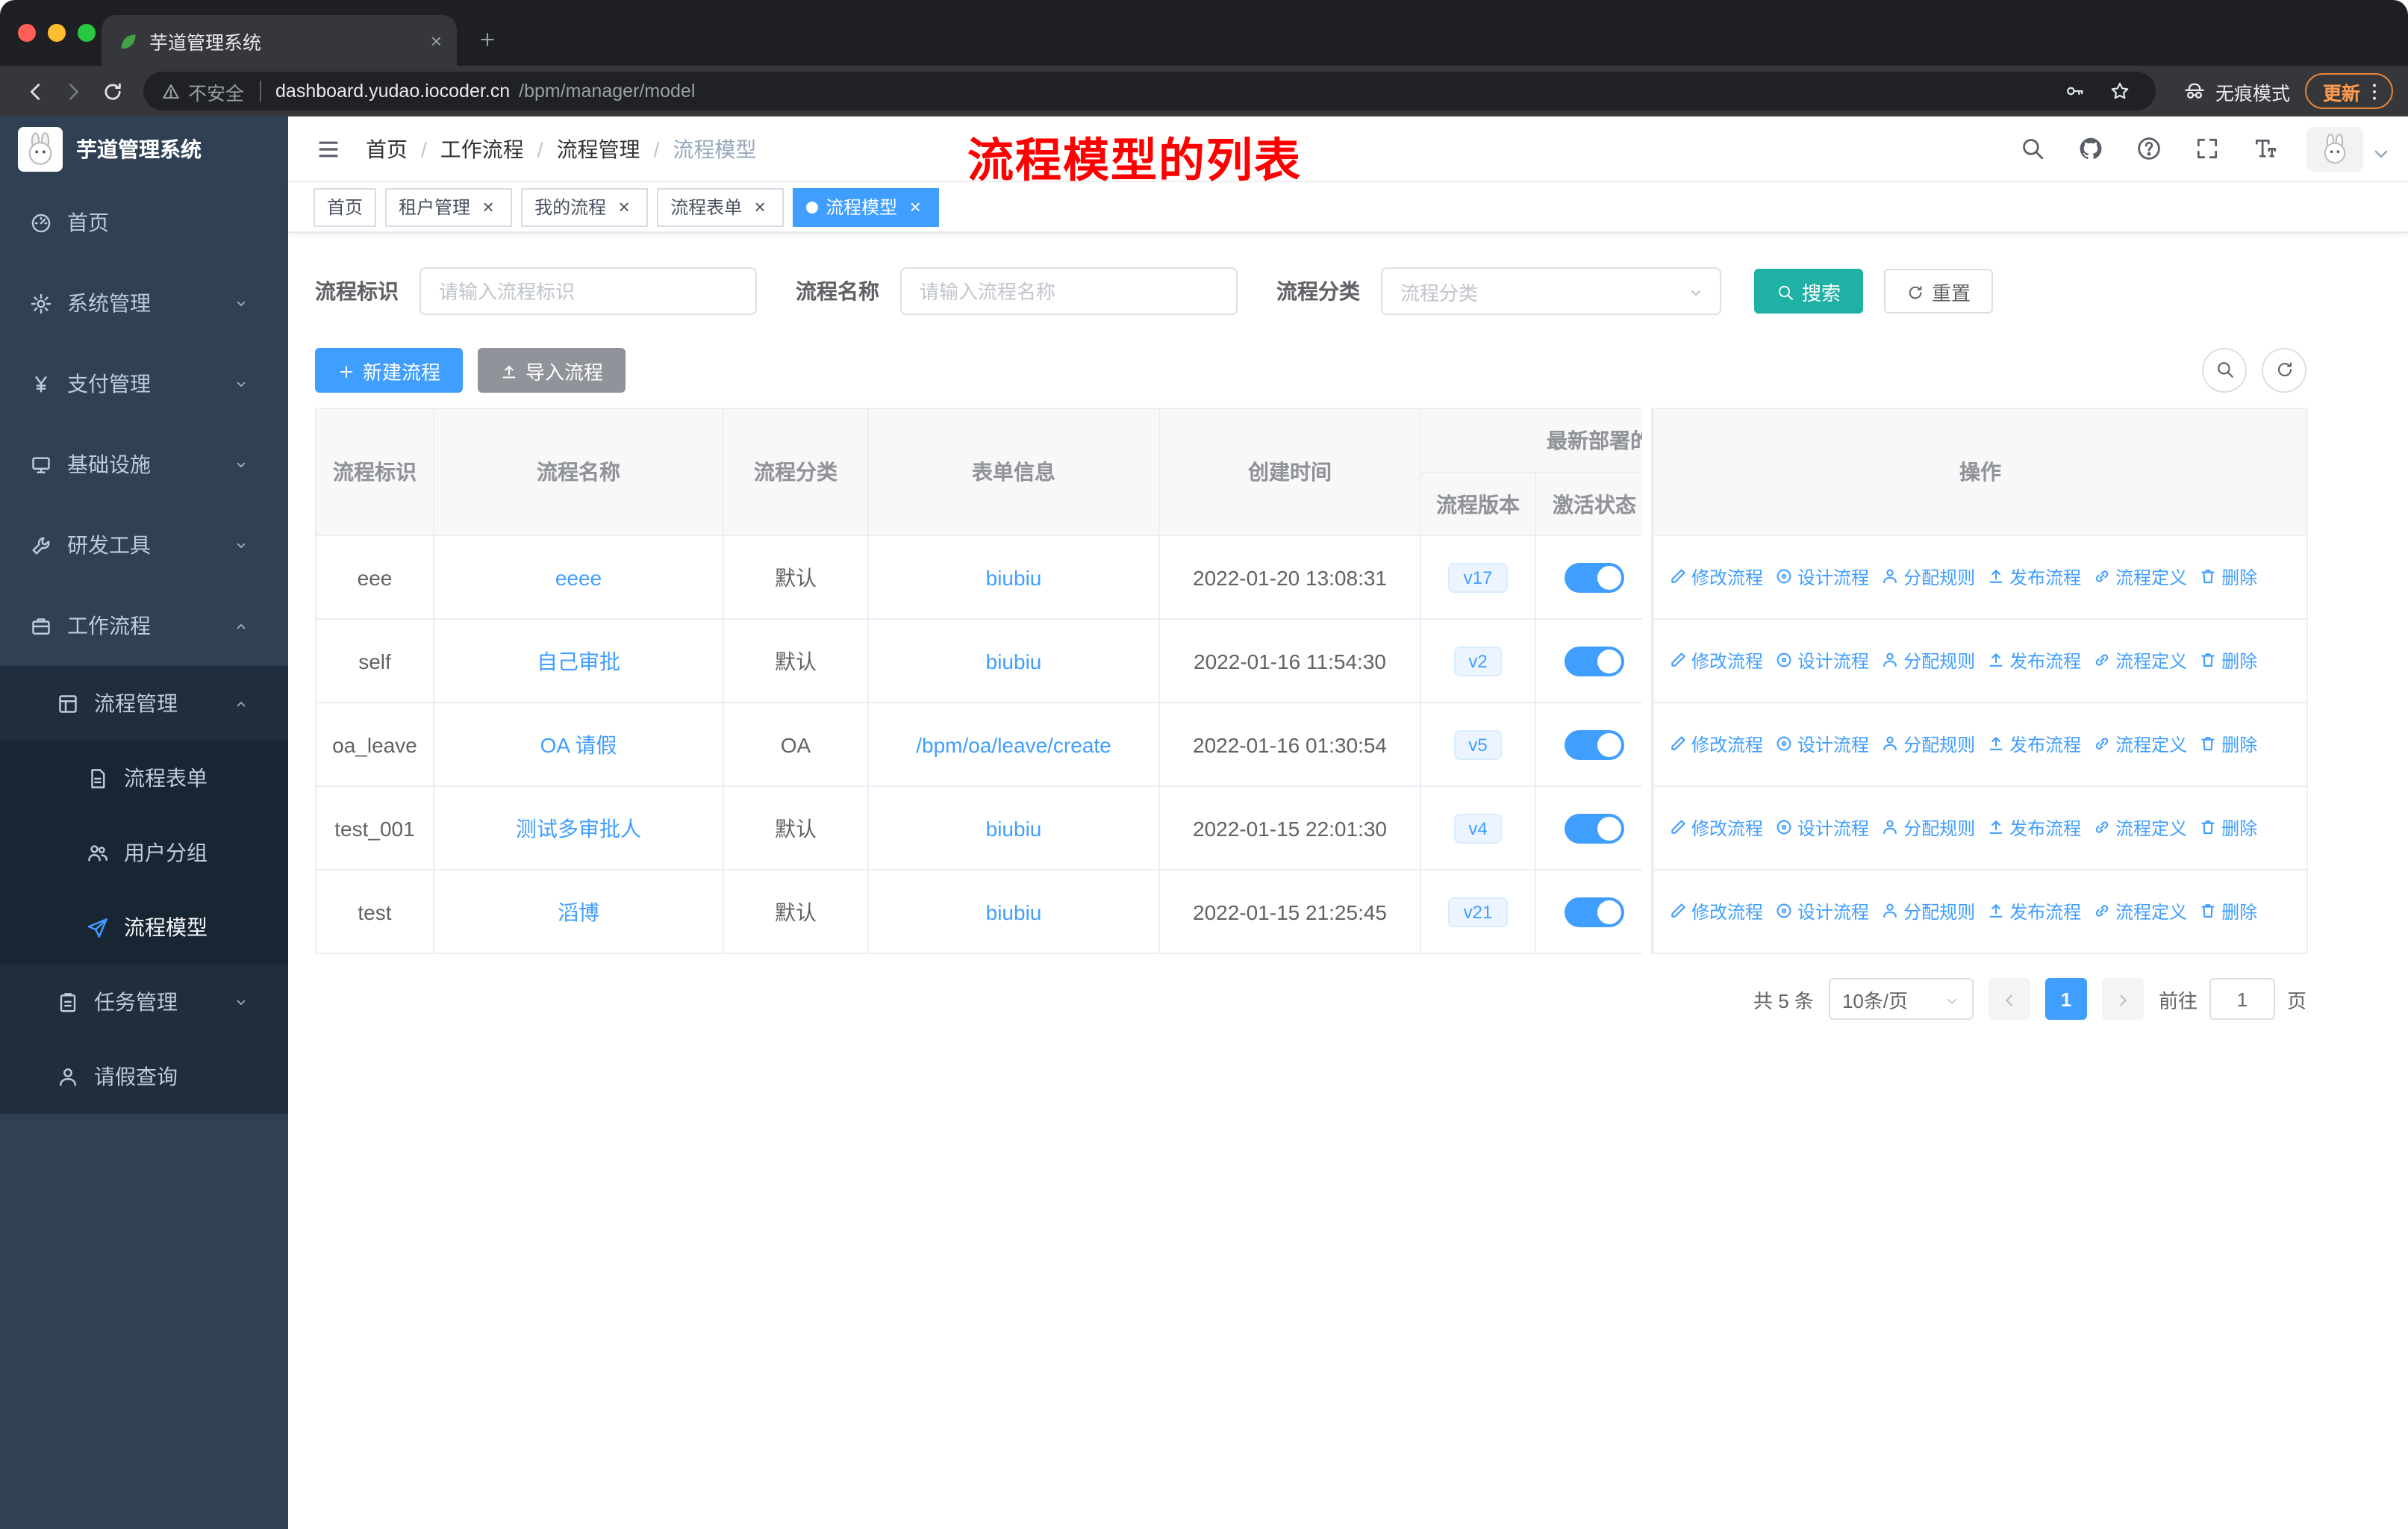  I want to click on next-page-button, so click(2122, 999).